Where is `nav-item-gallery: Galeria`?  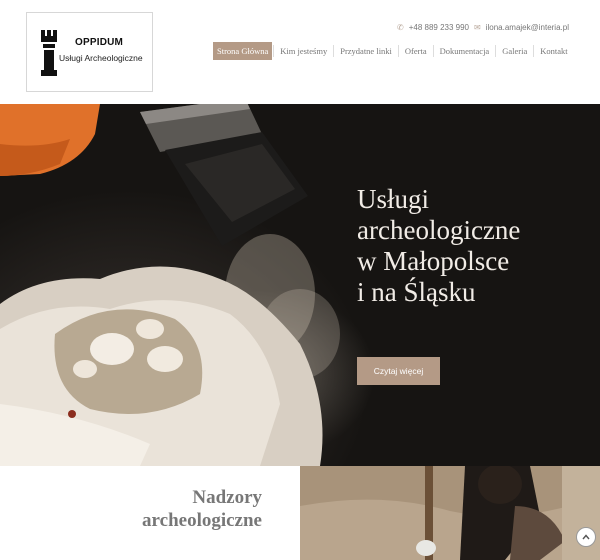 nav-item-gallery: Galeria is located at coordinates (514, 51).